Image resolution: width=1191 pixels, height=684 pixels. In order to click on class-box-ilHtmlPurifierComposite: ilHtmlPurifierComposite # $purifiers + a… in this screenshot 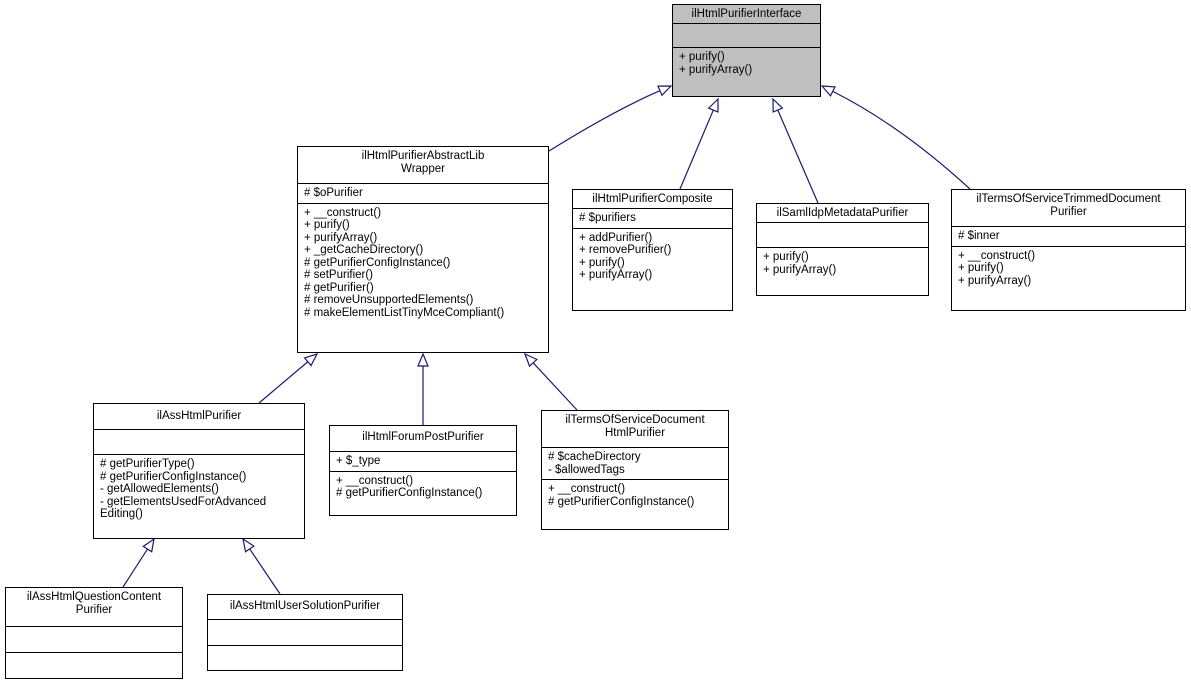, I will do `click(652, 250)`.